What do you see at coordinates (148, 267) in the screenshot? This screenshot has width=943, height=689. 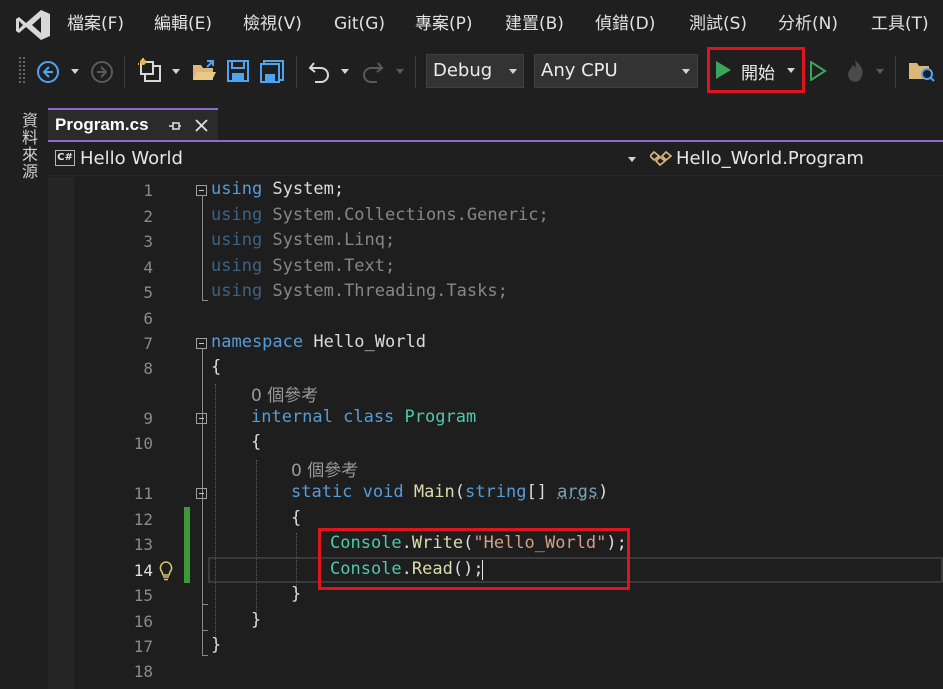 I see `line-number: 4` at bounding box center [148, 267].